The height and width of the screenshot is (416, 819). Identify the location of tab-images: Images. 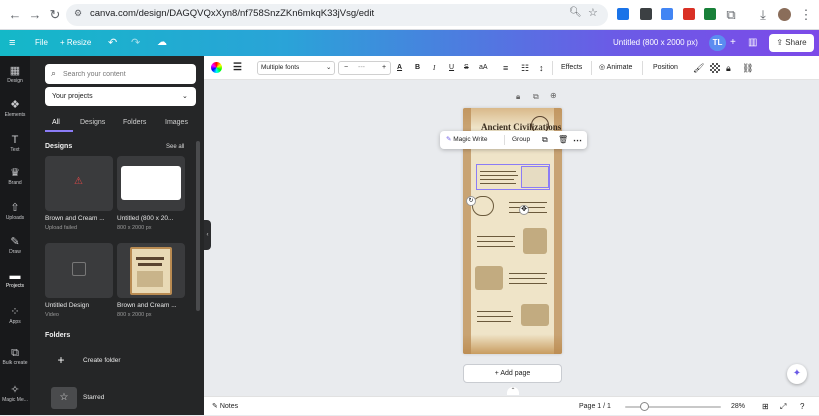
(176, 122).